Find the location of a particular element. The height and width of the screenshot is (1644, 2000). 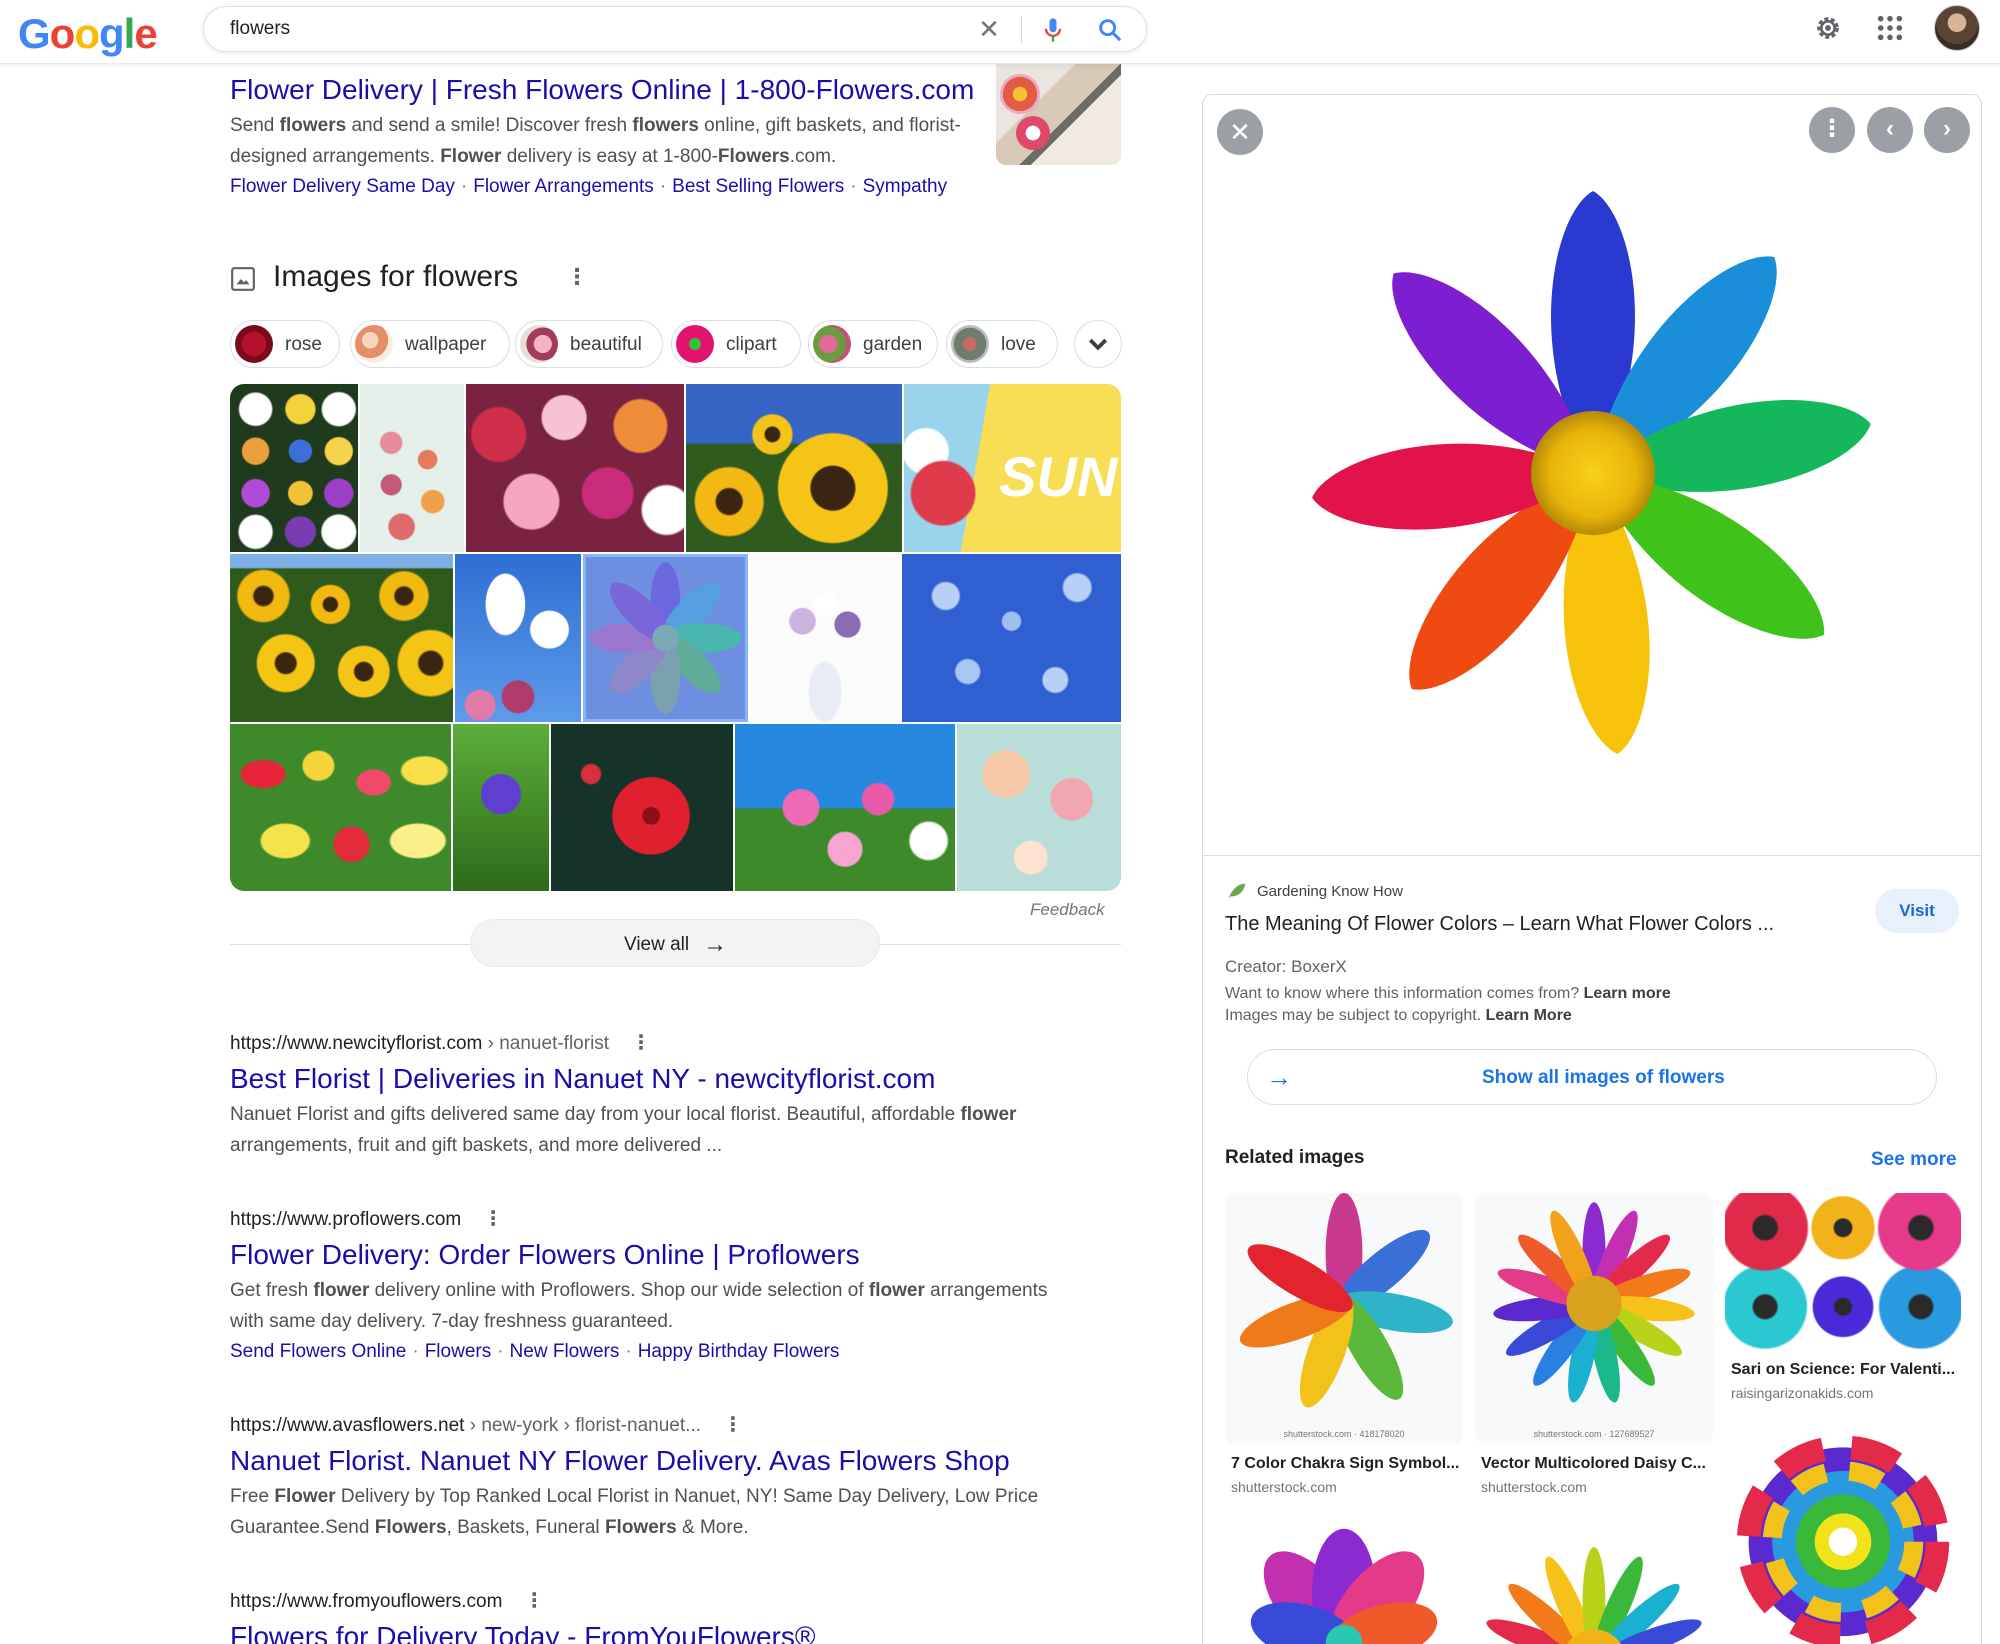

snippet-text: and send a smile! Discover fresh is located at coordinates (489, 125).